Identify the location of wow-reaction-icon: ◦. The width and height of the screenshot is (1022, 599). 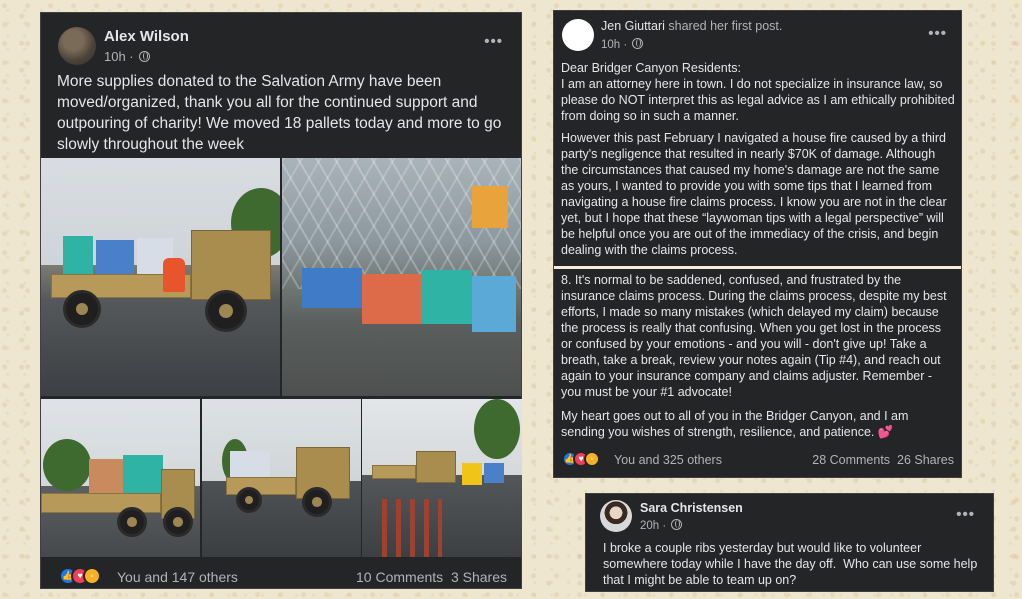
(92, 576).